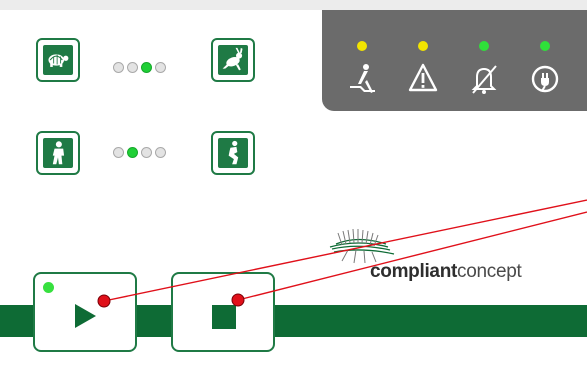  I want to click on top-strip, so click(293, 5).